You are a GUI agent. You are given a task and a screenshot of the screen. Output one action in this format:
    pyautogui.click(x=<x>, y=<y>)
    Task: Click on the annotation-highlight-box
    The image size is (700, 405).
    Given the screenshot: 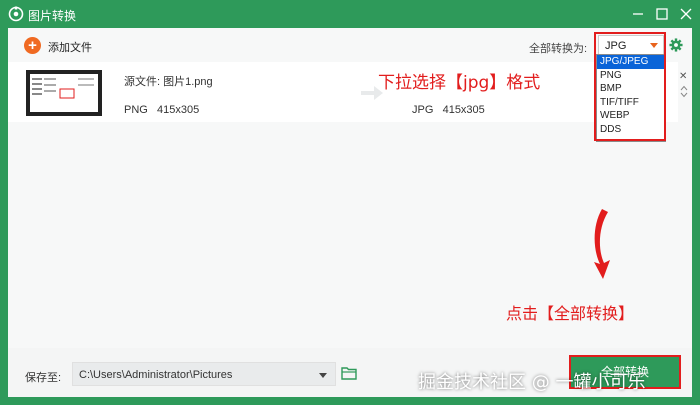 What is the action you would take?
    pyautogui.click(x=630, y=86)
    